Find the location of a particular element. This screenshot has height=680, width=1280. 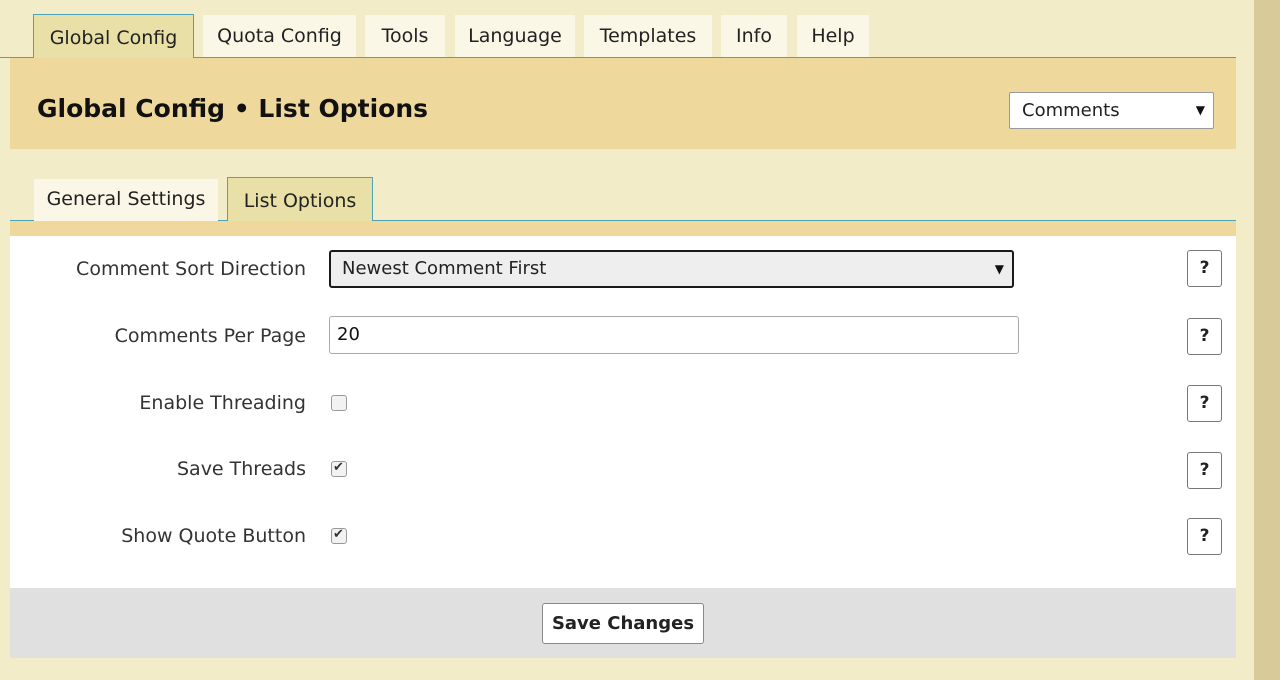

tab-language: Language is located at coordinates (515, 36).